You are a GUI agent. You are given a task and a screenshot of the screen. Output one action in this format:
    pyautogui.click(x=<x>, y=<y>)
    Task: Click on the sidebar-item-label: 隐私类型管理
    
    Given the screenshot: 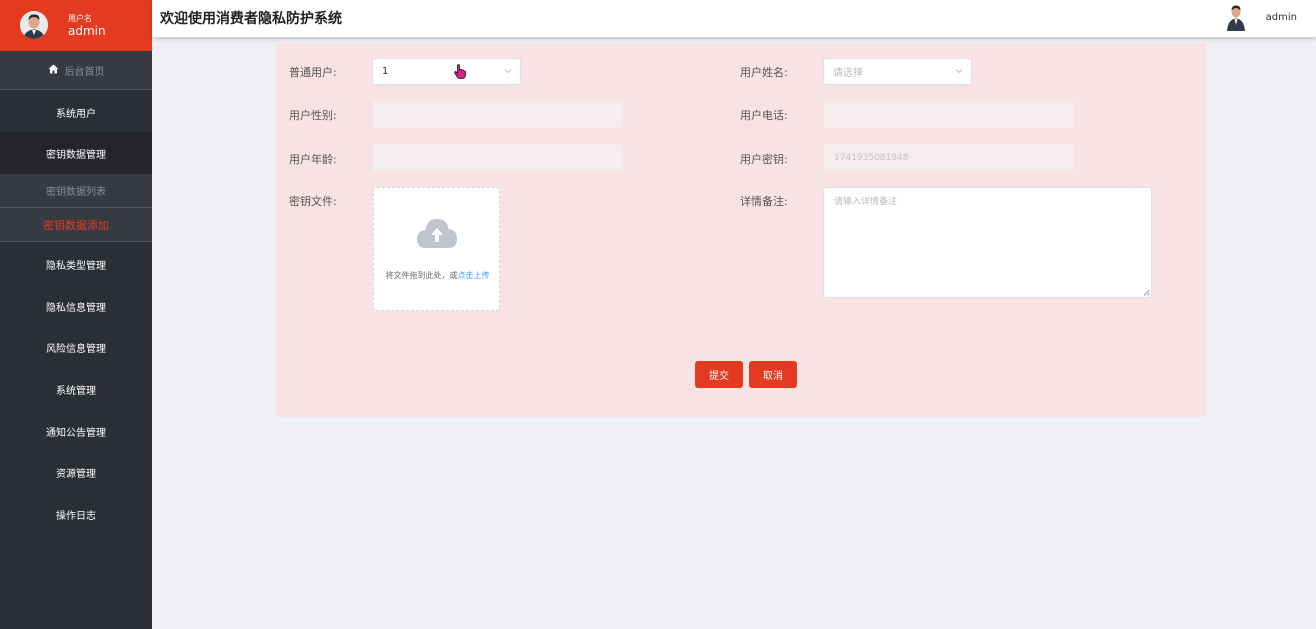 What is the action you would take?
    pyautogui.click(x=76, y=266)
    